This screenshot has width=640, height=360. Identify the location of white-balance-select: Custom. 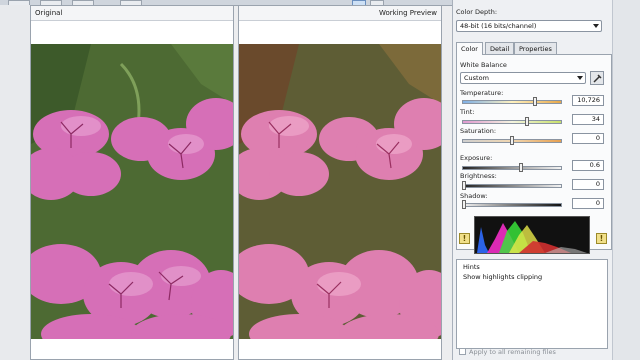
(523, 78).